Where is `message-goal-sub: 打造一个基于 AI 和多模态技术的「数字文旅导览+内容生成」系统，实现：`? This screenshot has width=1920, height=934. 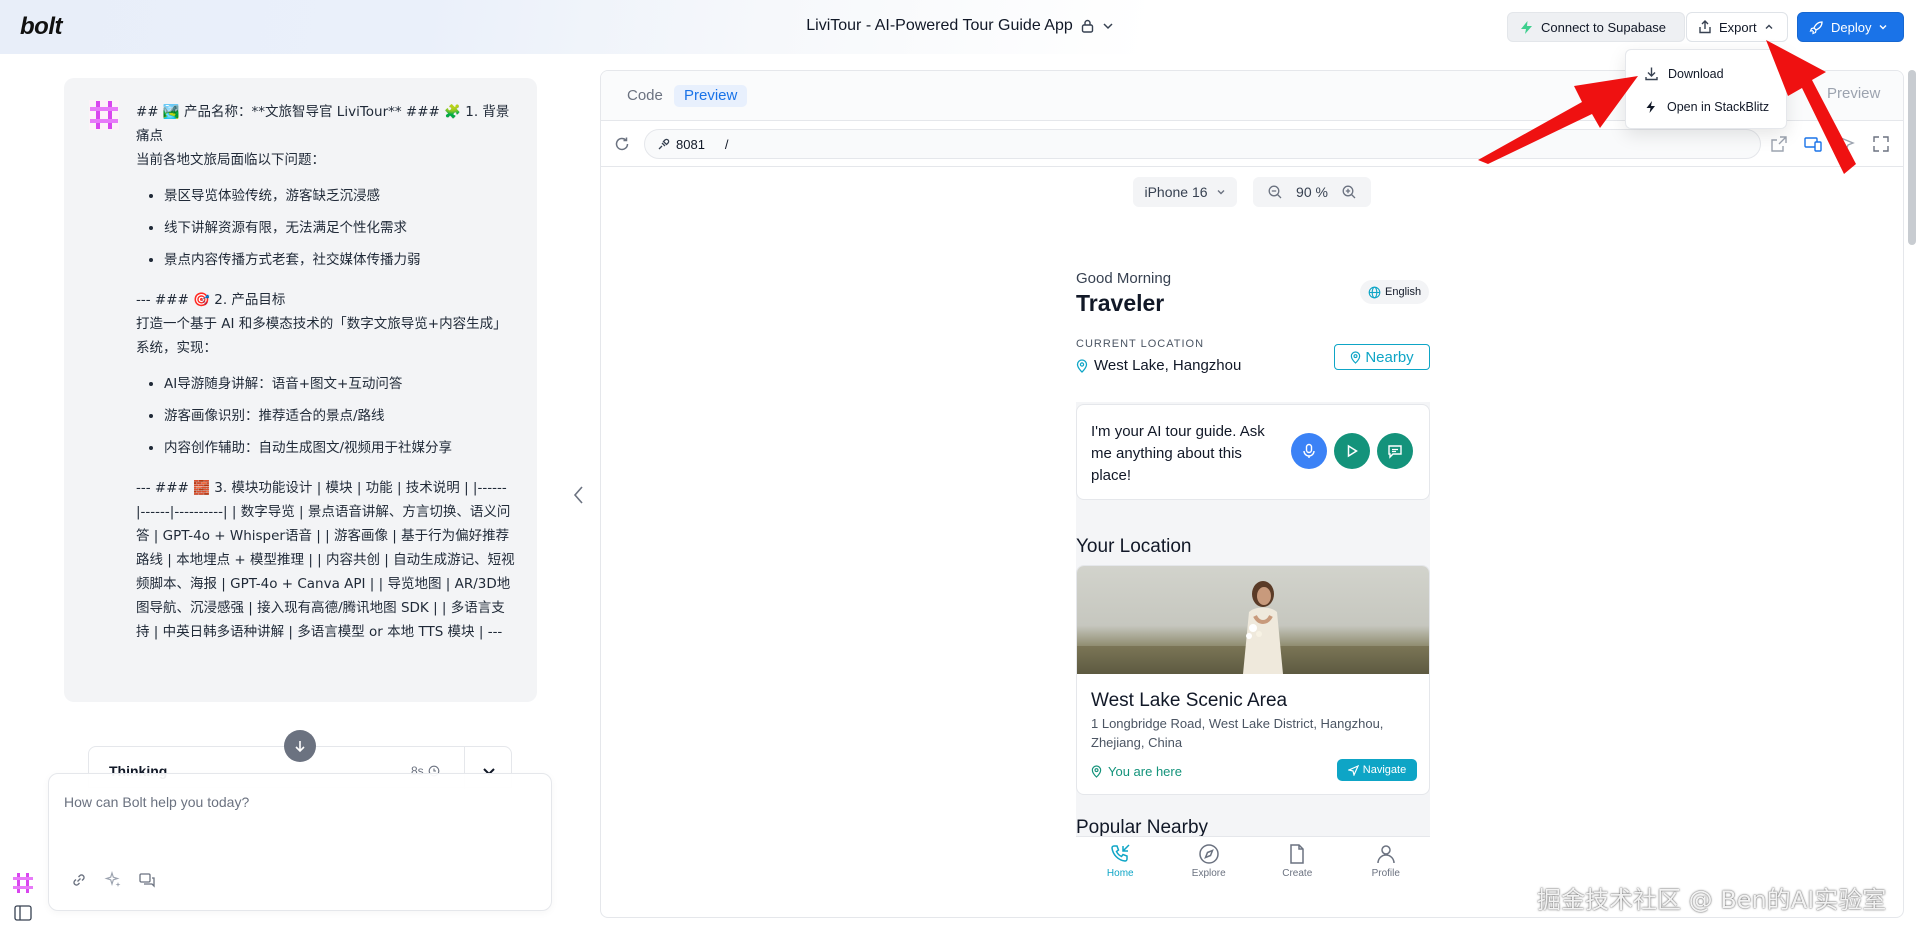
message-goal-sub: 打造一个基于 AI 和多模态技术的「数字文旅导览+内容生成」系统，实现： is located at coordinates (321, 336).